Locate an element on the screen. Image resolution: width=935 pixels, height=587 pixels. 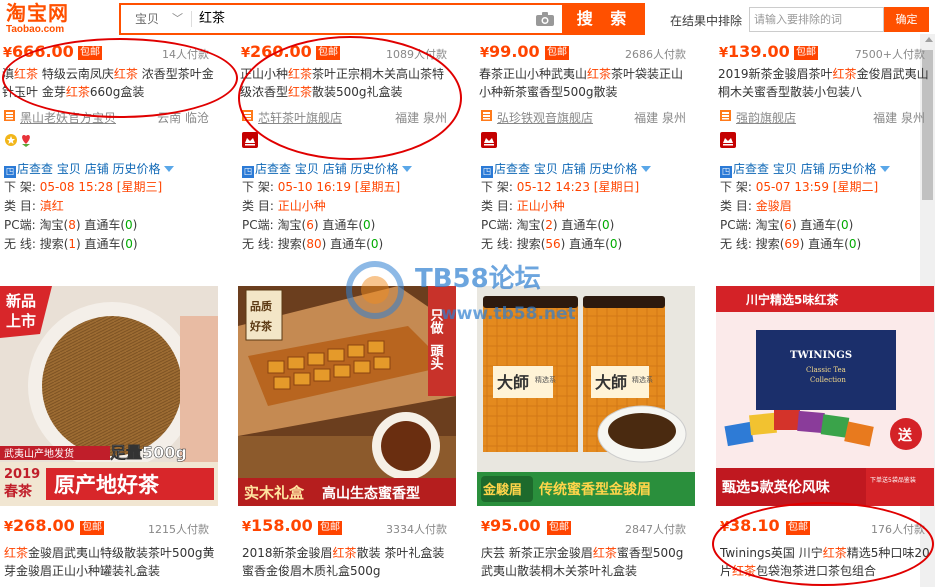
product-image-1: 新品 上市 武夷山产地发货 足量500g 2019 春茶 原产地好茶 is located at coordinates (109, 396).